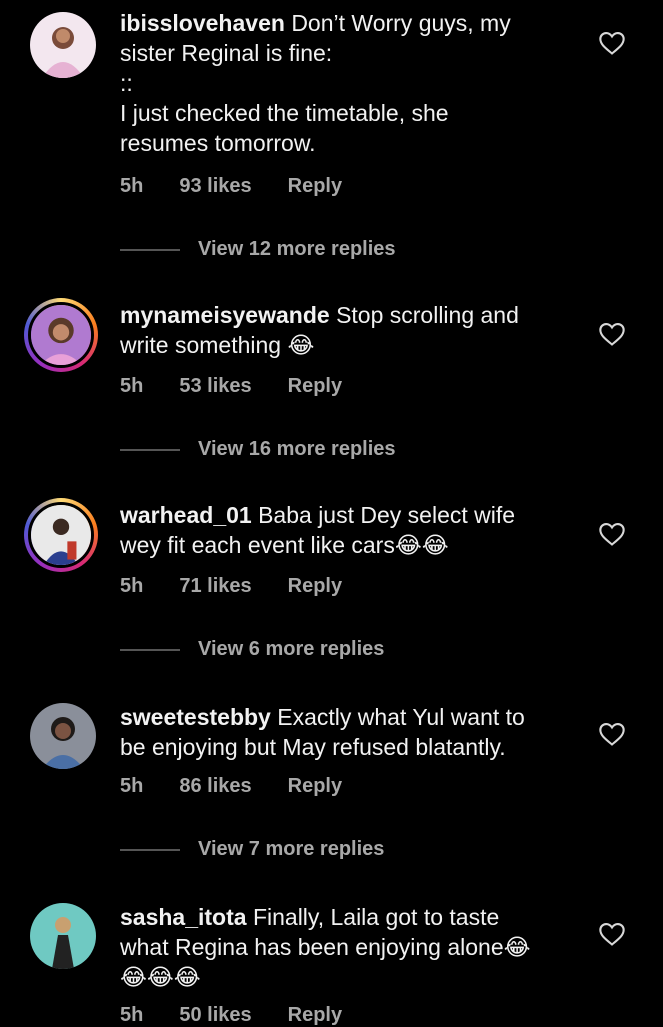  I want to click on comment-meta: 5h 71 likes Reply, so click(231, 586).